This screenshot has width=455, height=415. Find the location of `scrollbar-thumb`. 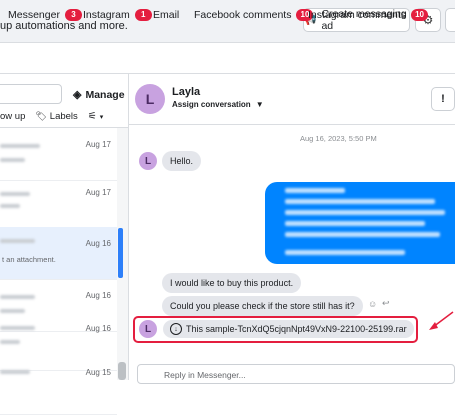

scrollbar-thumb is located at coordinates (122, 371).